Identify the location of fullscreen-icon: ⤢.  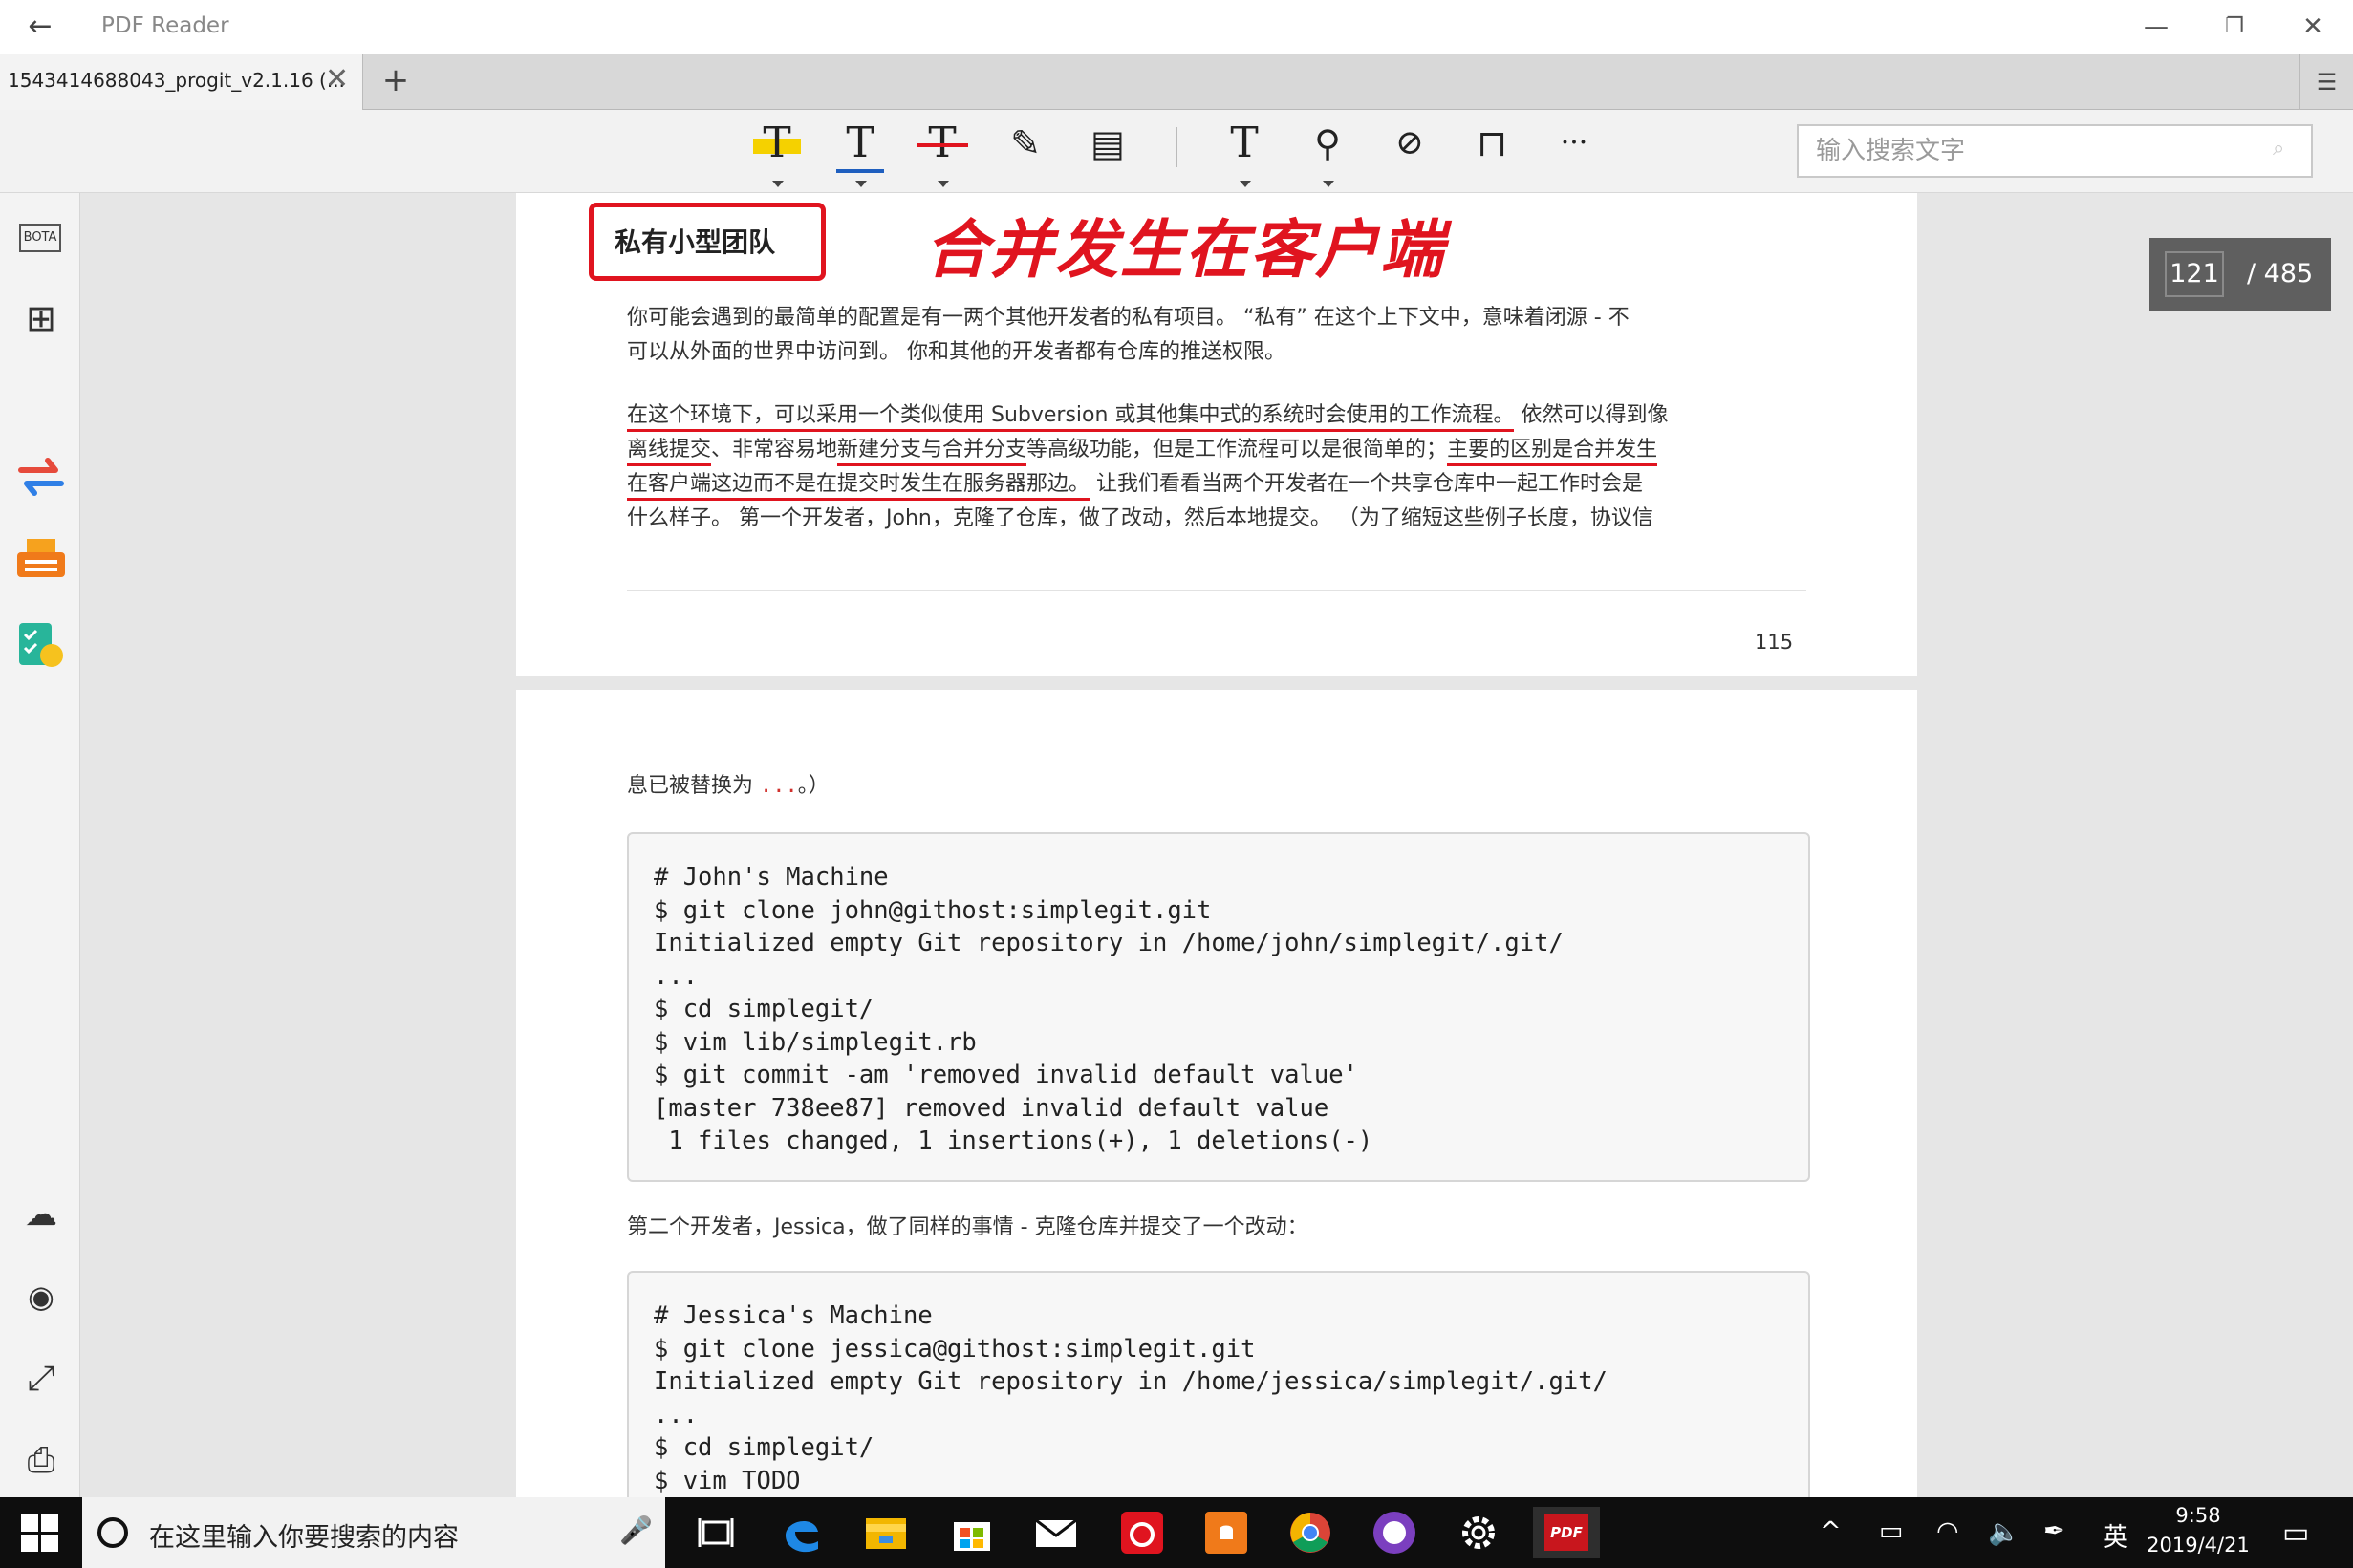
(41, 1379).